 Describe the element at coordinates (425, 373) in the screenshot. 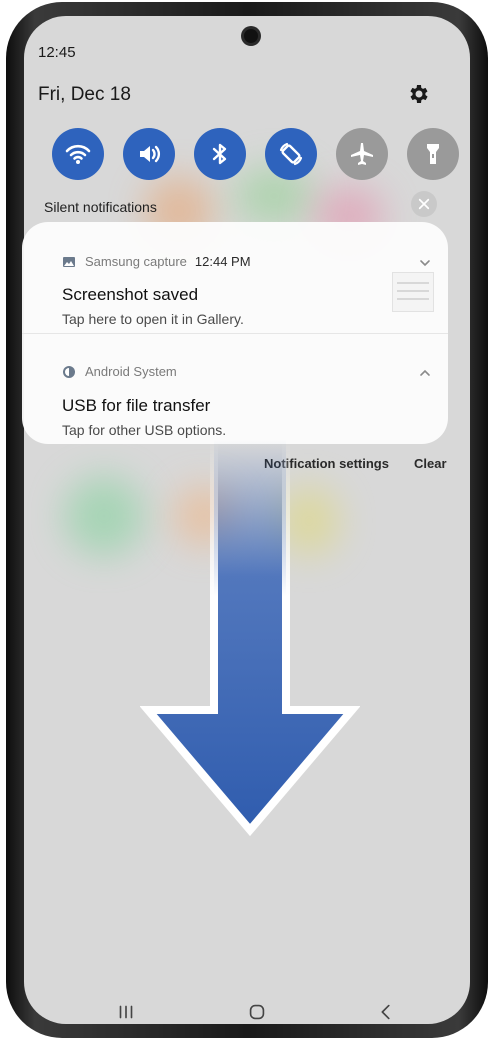

I see `chevron-up-icon` at that location.